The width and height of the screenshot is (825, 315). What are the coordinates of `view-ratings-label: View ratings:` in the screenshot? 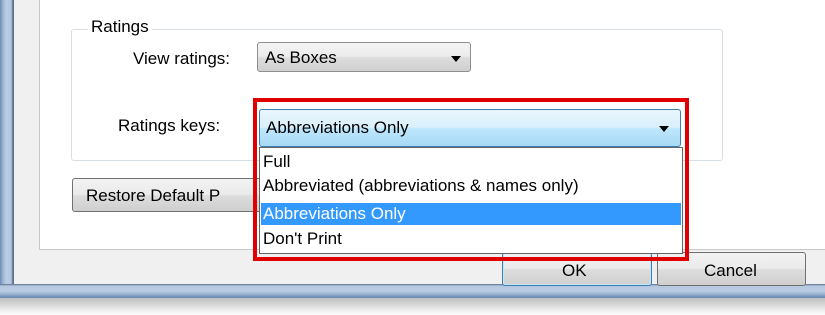 It's located at (182, 58).